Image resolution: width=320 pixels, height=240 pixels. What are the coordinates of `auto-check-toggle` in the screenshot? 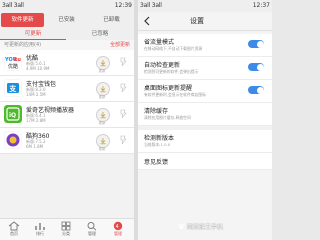 It's located at (256, 67).